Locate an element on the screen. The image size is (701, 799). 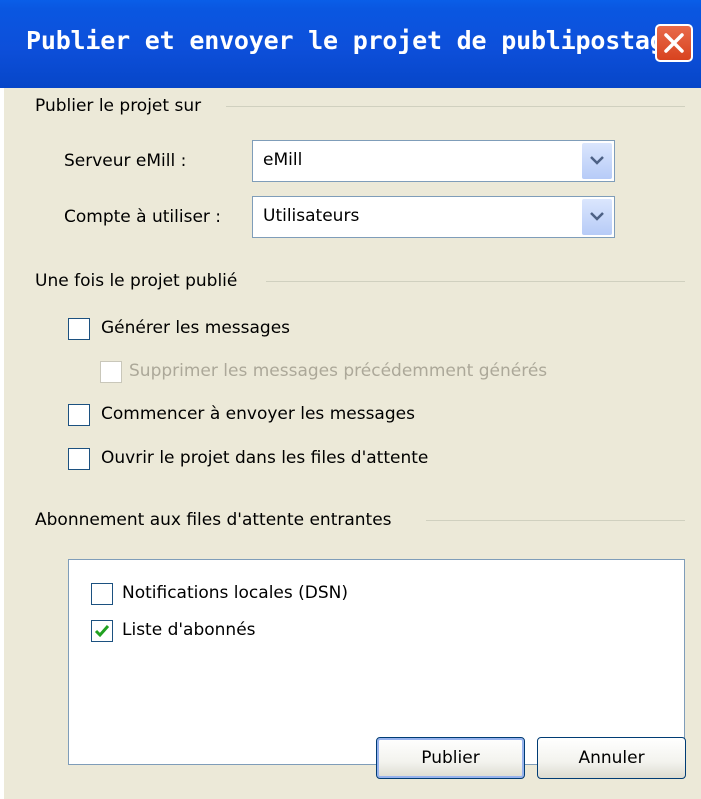
account-dropdown-button is located at coordinates (597, 217).